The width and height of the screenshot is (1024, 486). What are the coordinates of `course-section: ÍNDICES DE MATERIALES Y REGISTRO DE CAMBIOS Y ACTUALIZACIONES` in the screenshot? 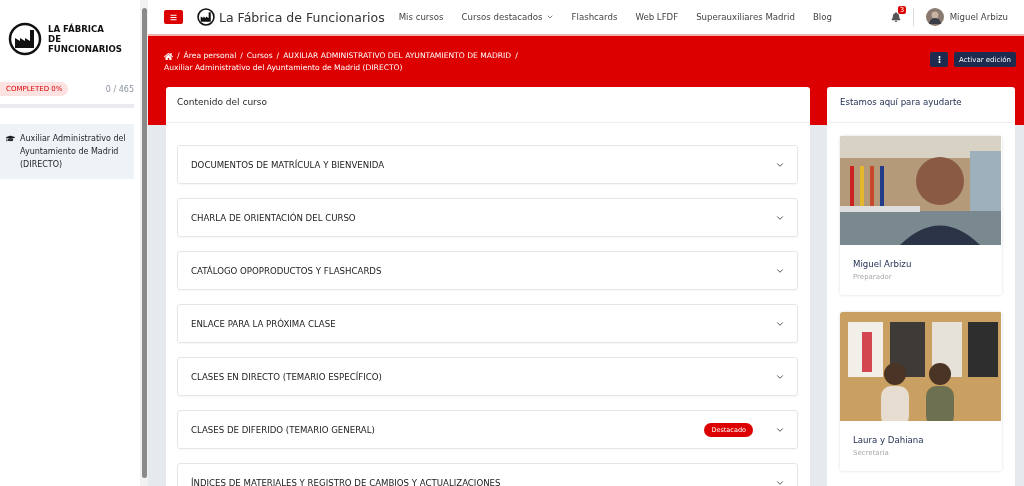 It's located at (487, 474).